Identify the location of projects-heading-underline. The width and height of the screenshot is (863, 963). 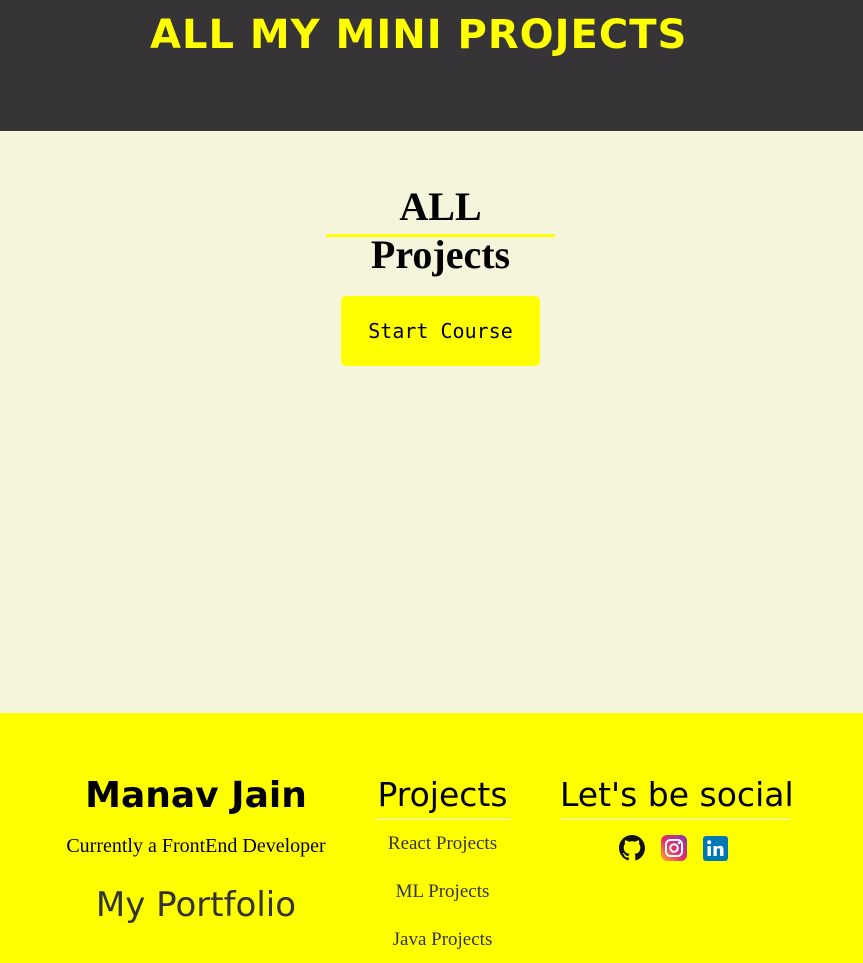
(442, 819).